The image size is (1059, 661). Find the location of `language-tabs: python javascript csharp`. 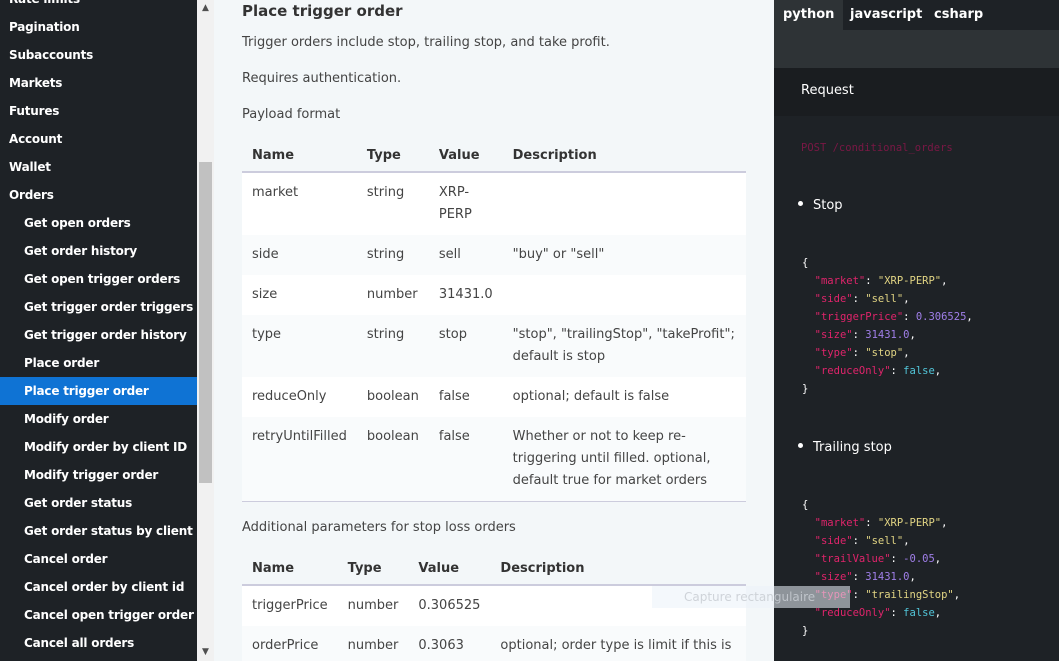

language-tabs: python javascript csharp is located at coordinates (916, 15).